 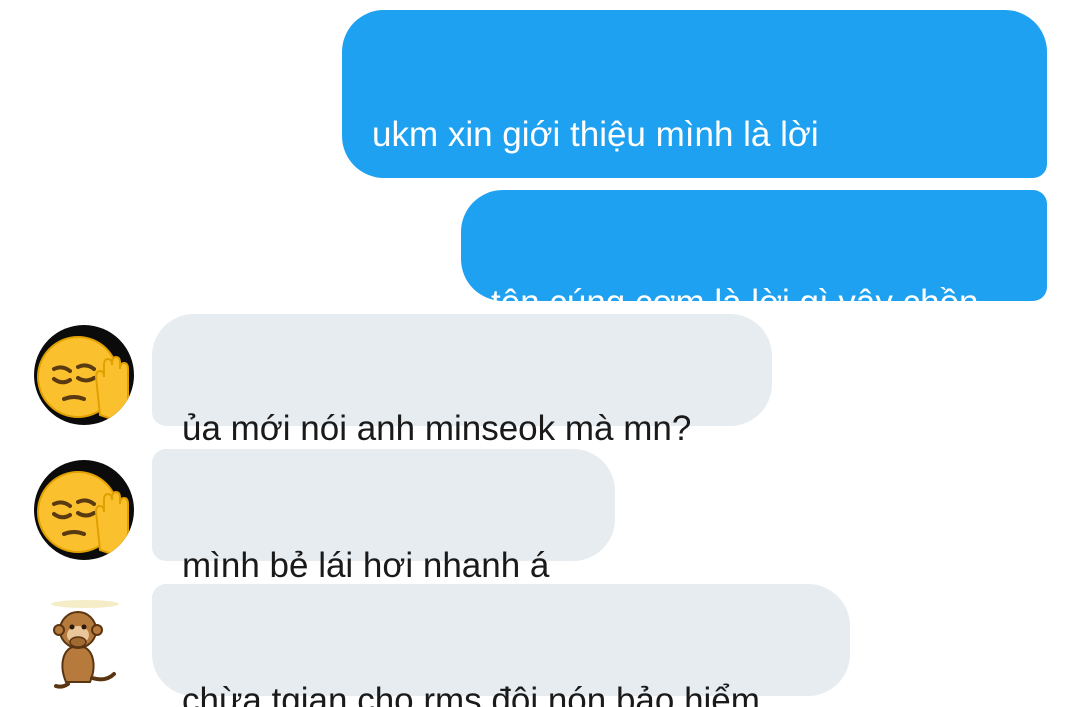 What do you see at coordinates (437, 428) in the screenshot?
I see `message-text: ủa mới nói anh minseok mà mn?` at bounding box center [437, 428].